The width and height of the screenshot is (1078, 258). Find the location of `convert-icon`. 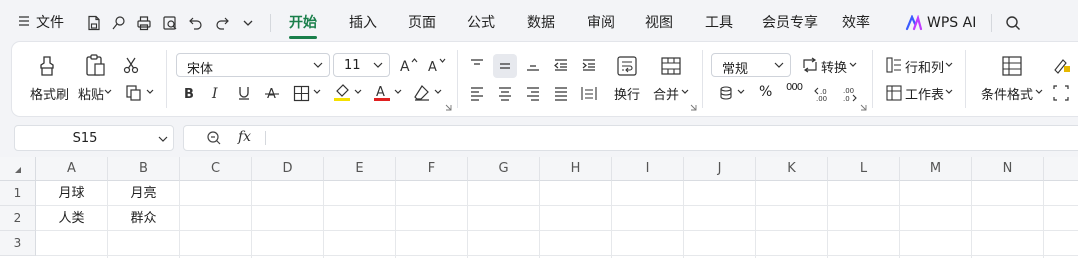

convert-icon is located at coordinates (810, 65).